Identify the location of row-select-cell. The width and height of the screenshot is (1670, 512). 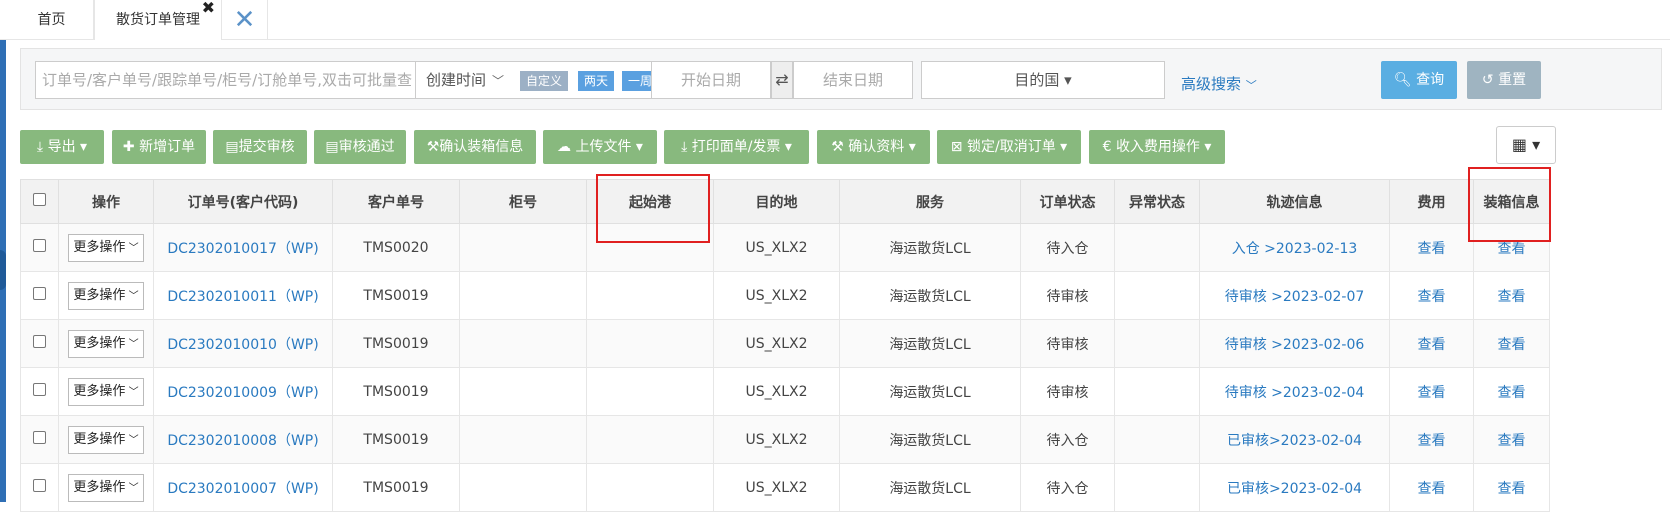
(39, 295).